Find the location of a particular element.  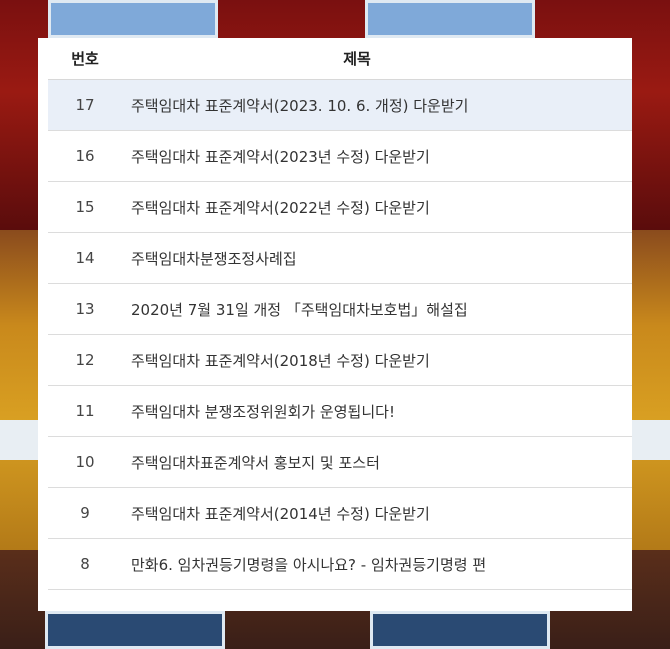

row-title-link: 주택임대차표준계약서 홍보지 및 포스터 is located at coordinates (377, 462).